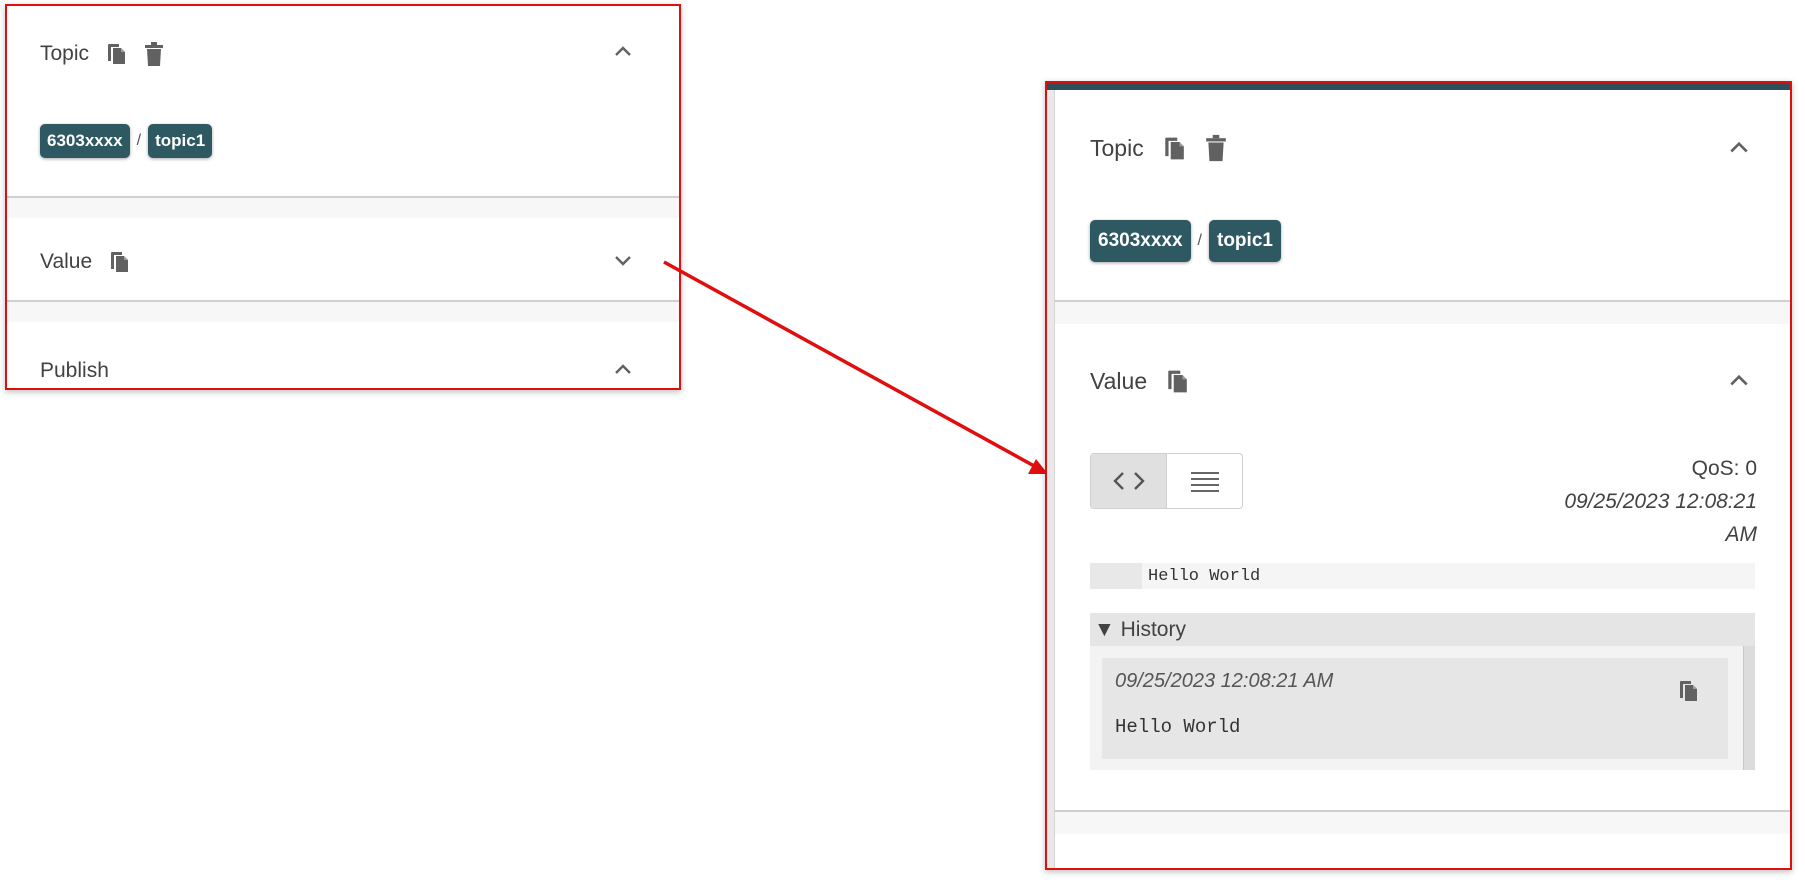 This screenshot has height=883, width=1805. What do you see at coordinates (1224, 681) in the screenshot?
I see `history-item-timestamp: 09/25/2023 12:08:21 AM` at bounding box center [1224, 681].